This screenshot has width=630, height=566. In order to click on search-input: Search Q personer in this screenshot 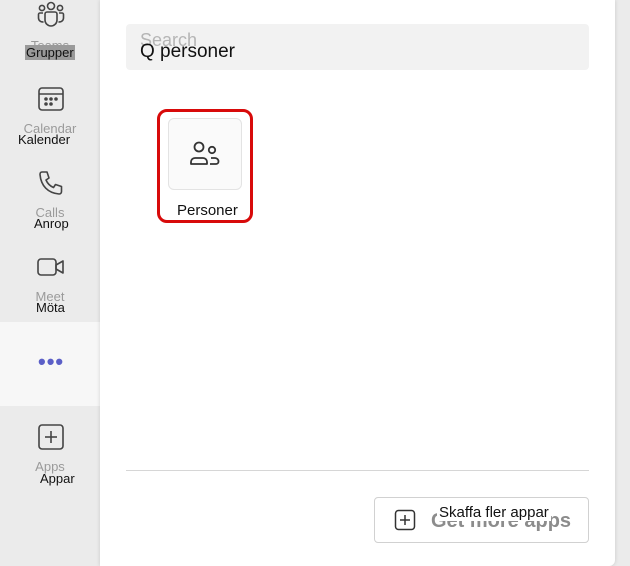, I will do `click(357, 47)`.